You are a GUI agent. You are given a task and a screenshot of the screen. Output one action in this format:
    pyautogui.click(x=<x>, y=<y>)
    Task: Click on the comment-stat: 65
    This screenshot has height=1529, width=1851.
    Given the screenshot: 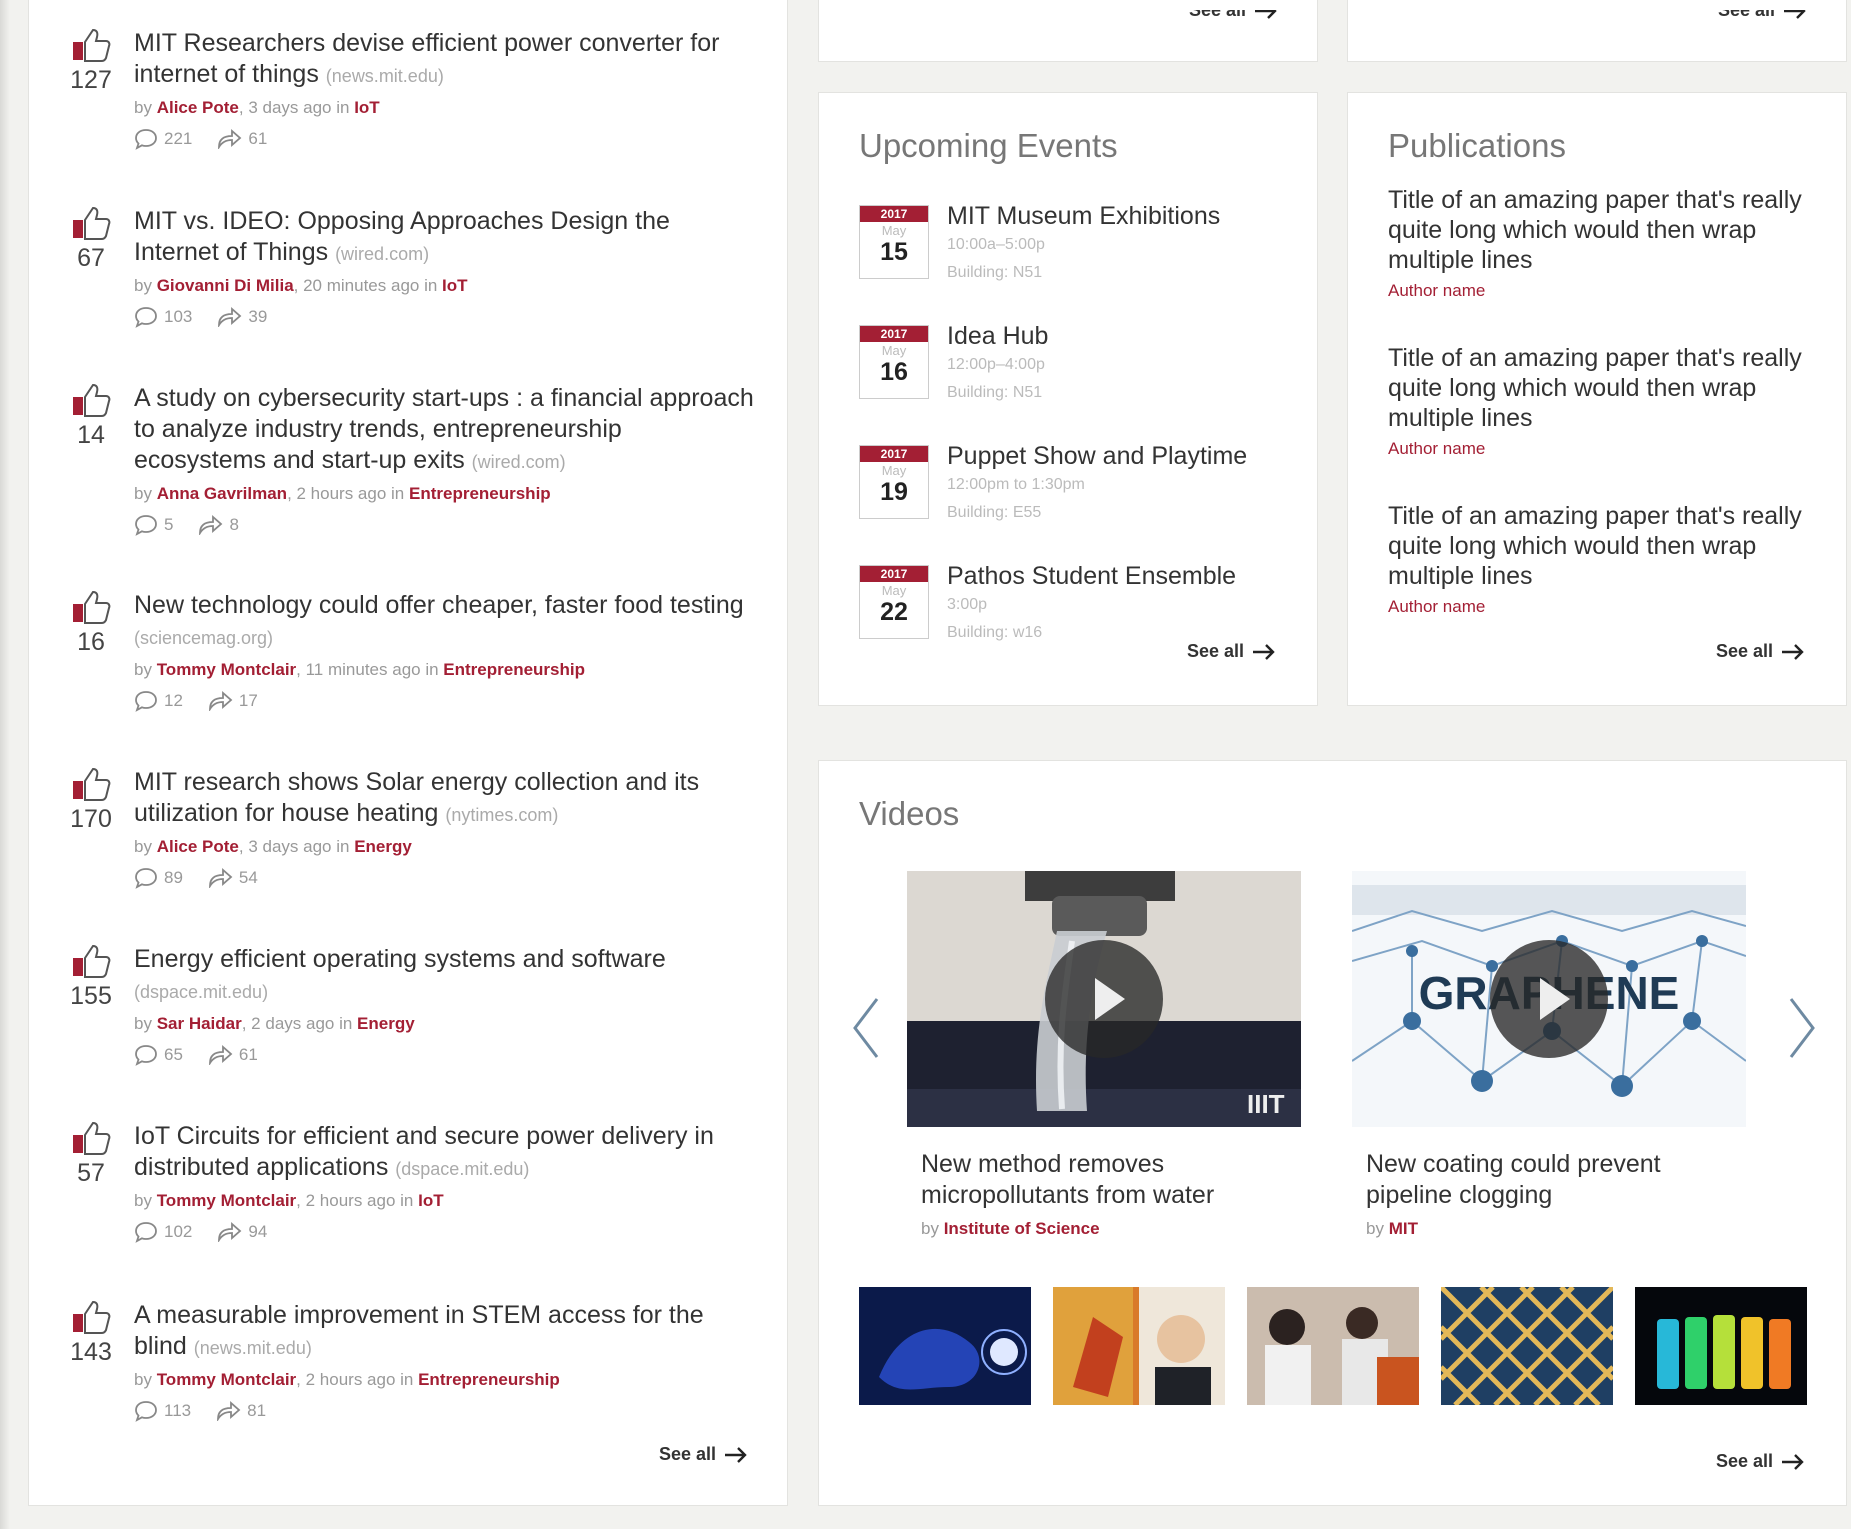 What is the action you would take?
    pyautogui.click(x=158, y=1055)
    